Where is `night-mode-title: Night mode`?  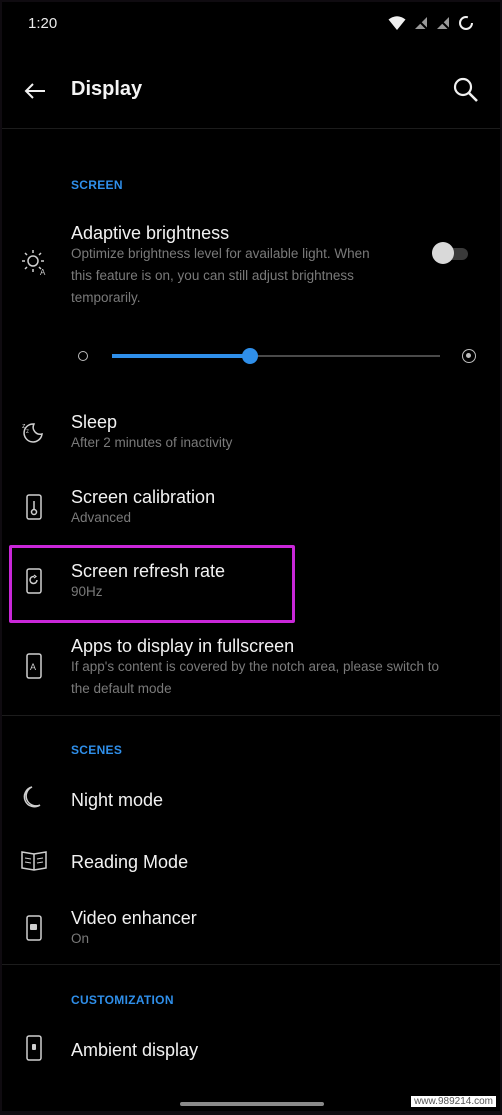
night-mode-title: Night mode is located at coordinates (117, 800).